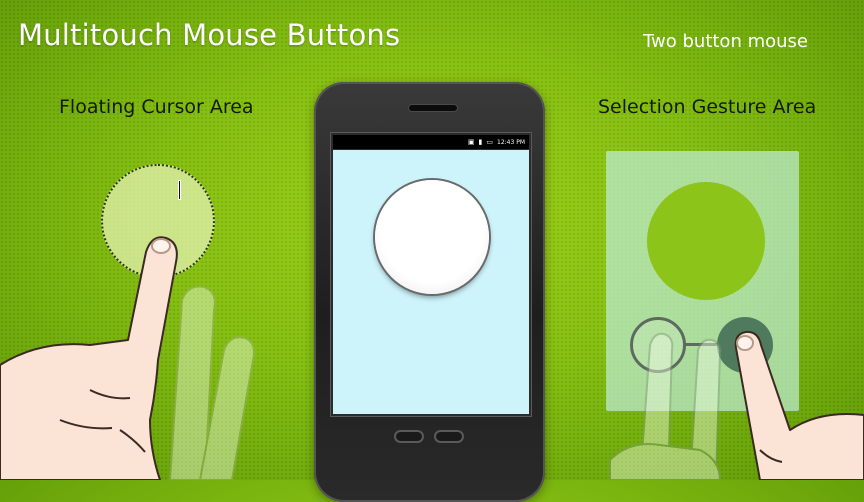 The height and width of the screenshot is (502, 864). Describe the element at coordinates (431, 142) in the screenshot. I see `status-bar: ▣ ▮ ▭ 12:43 PM` at that location.